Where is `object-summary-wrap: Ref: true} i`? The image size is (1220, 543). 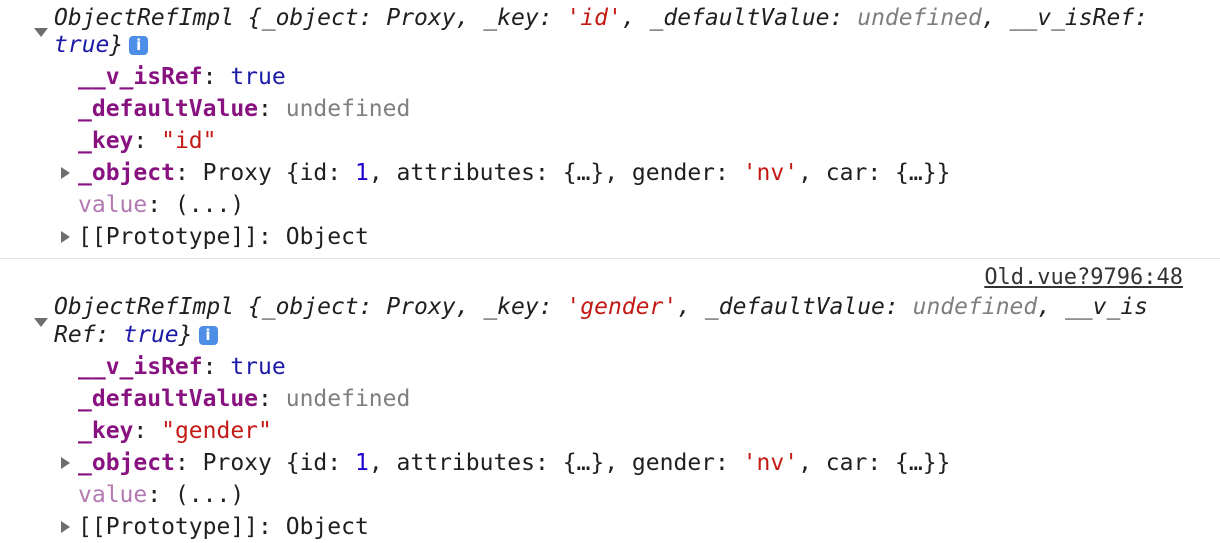
object-summary-wrap: Ref: true} i is located at coordinates (136, 335).